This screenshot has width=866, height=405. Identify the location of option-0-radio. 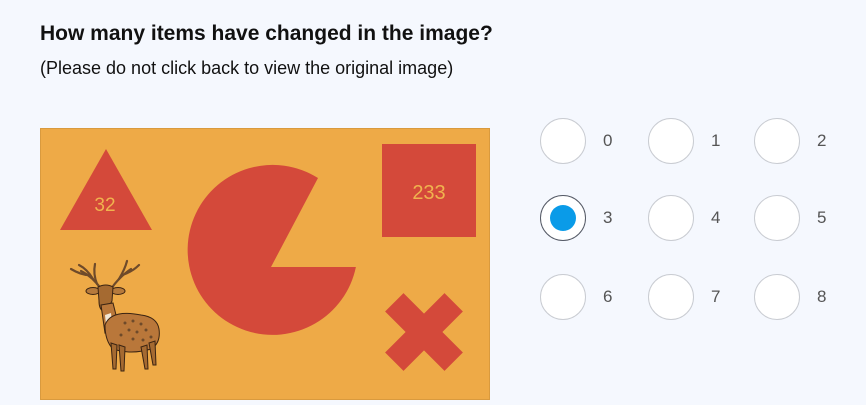
(563, 141).